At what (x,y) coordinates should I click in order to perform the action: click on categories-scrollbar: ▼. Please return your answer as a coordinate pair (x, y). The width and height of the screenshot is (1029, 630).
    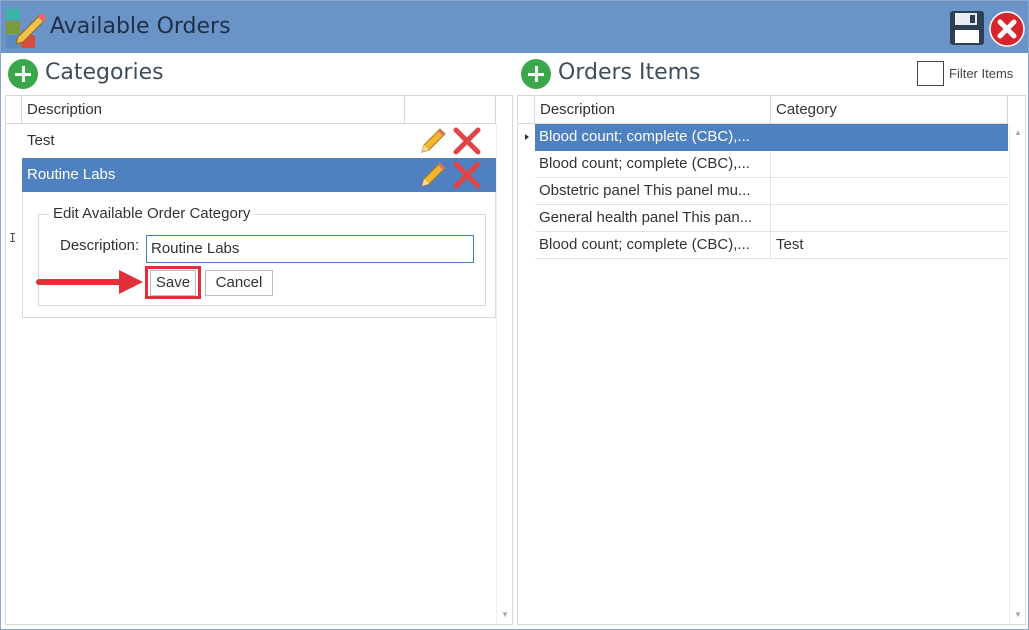
    Looking at the image, I should click on (504, 374).